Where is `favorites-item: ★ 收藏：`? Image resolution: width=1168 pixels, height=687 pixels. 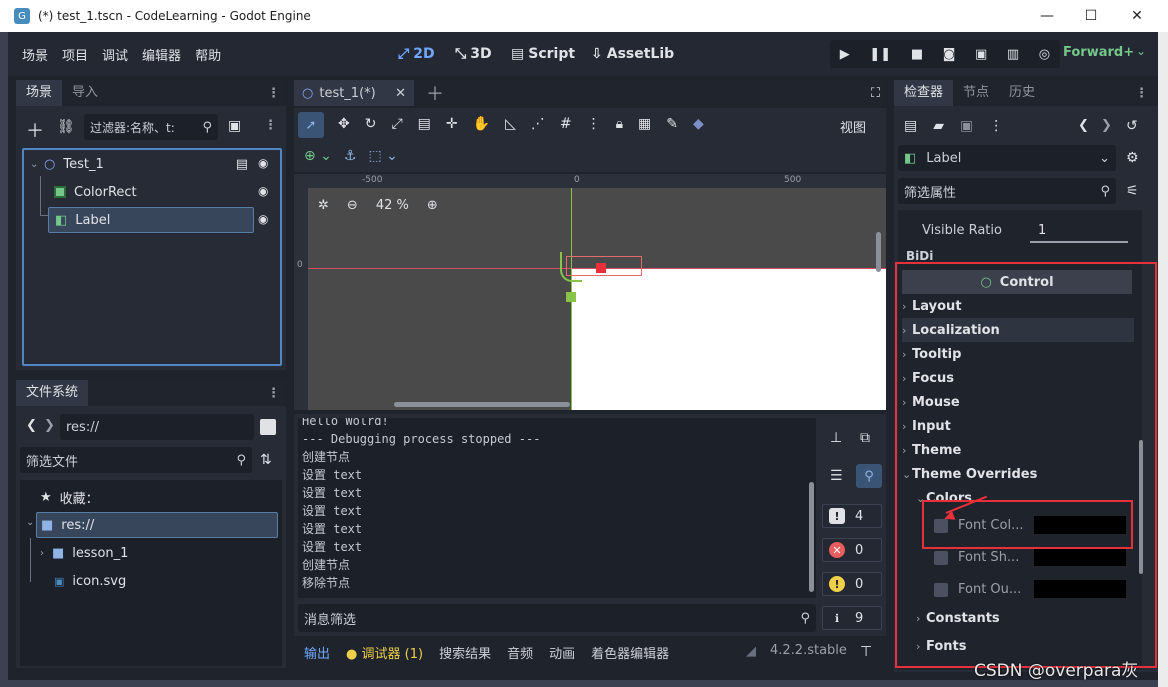
favorites-item: ★ 收藏： is located at coordinates (69, 497).